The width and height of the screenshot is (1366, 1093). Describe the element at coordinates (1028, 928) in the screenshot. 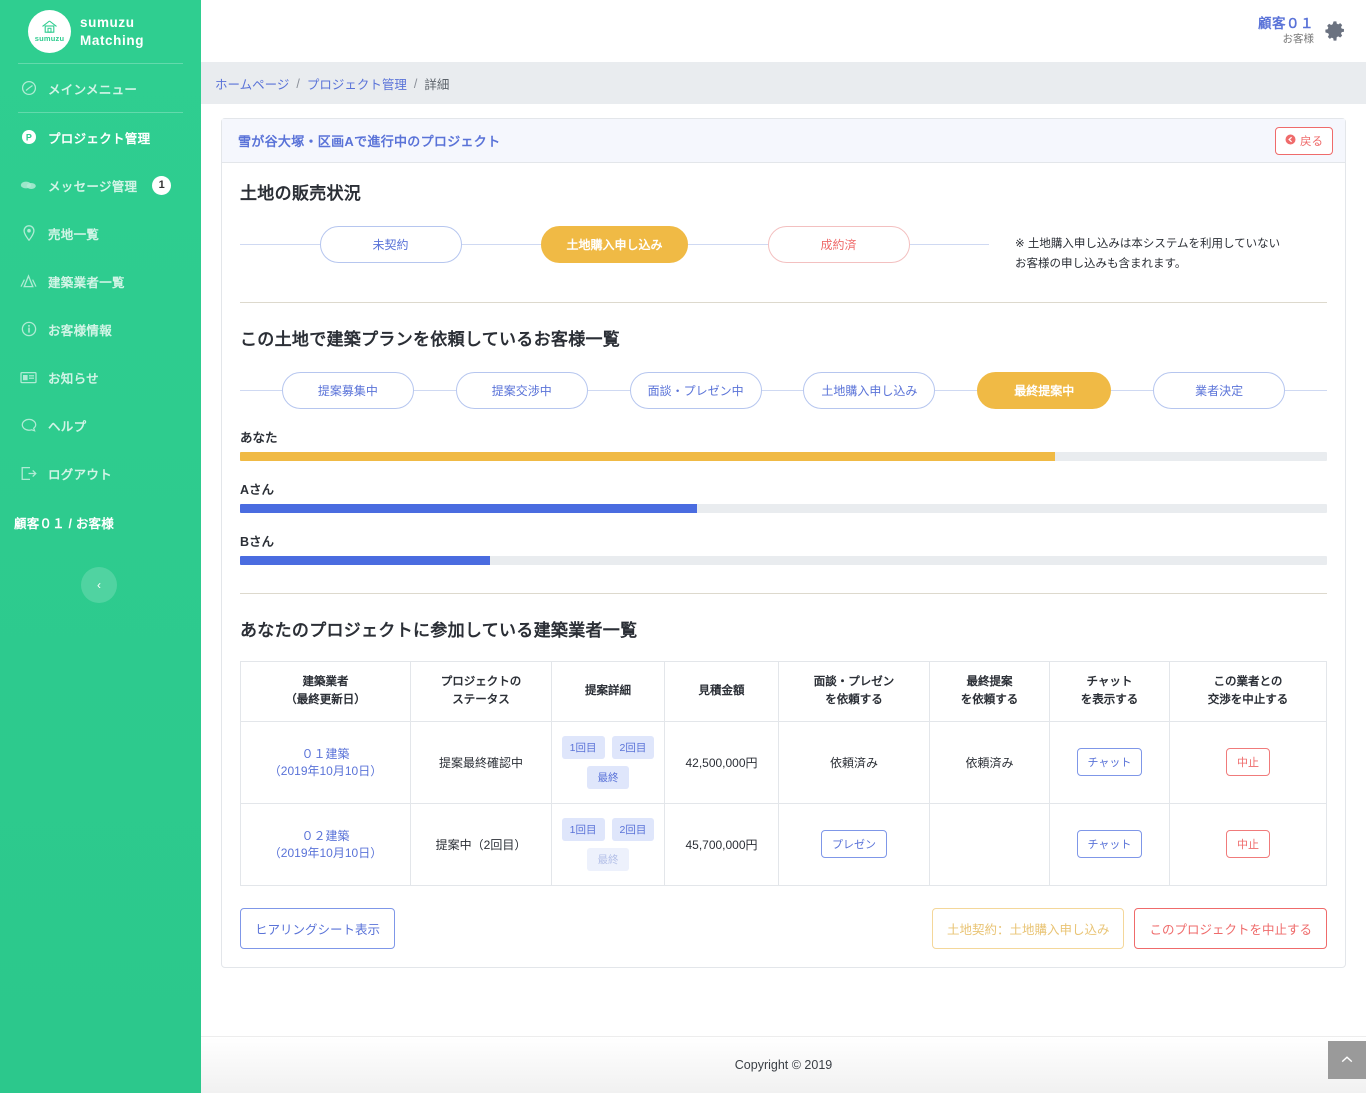

I see `land-contract-button: 土地契約：土地購入申し込み` at that location.